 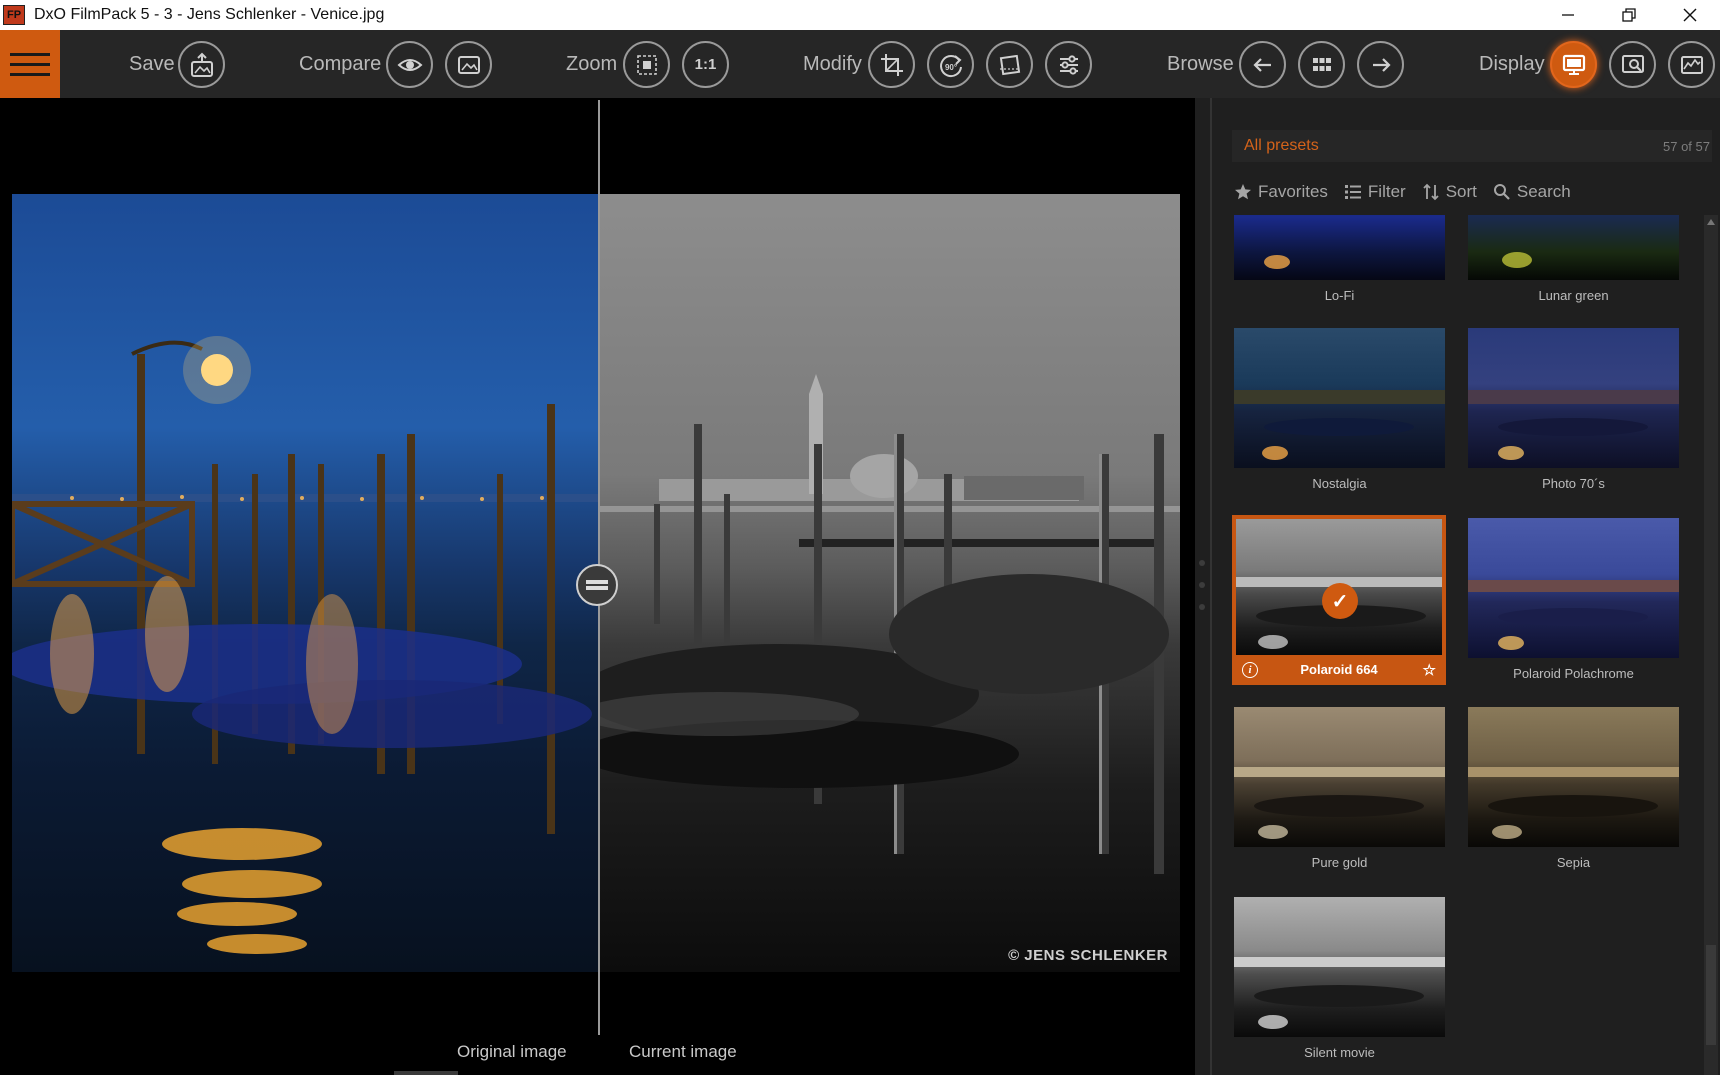 I want to click on preset-label: Sepia, so click(x=1573, y=862).